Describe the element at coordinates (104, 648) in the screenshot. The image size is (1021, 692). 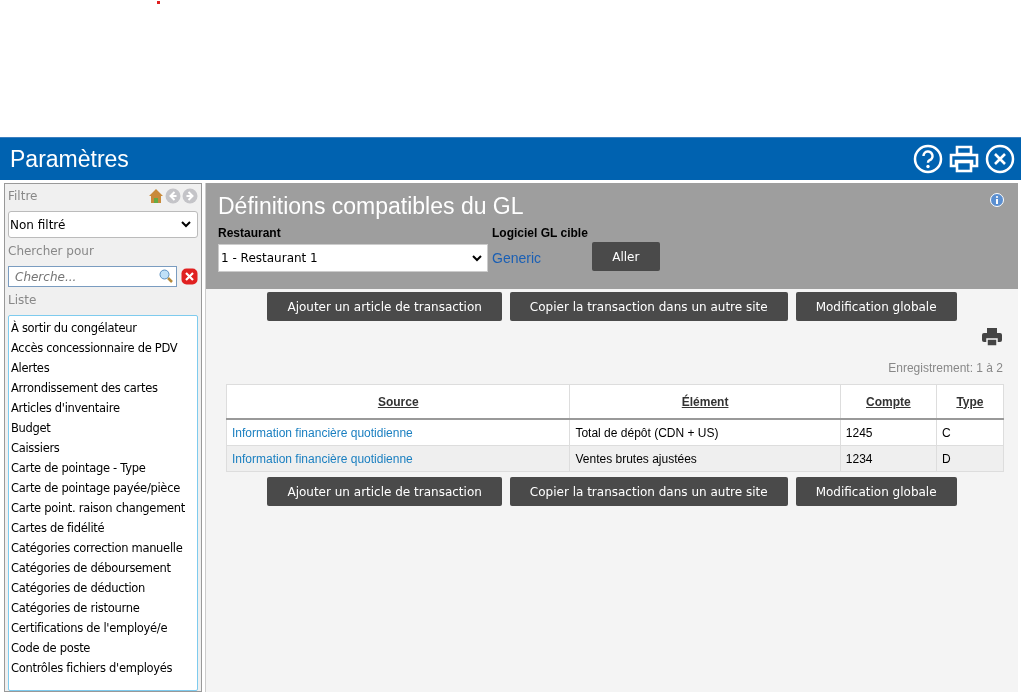
I see `list-item: Code de poste` at that location.